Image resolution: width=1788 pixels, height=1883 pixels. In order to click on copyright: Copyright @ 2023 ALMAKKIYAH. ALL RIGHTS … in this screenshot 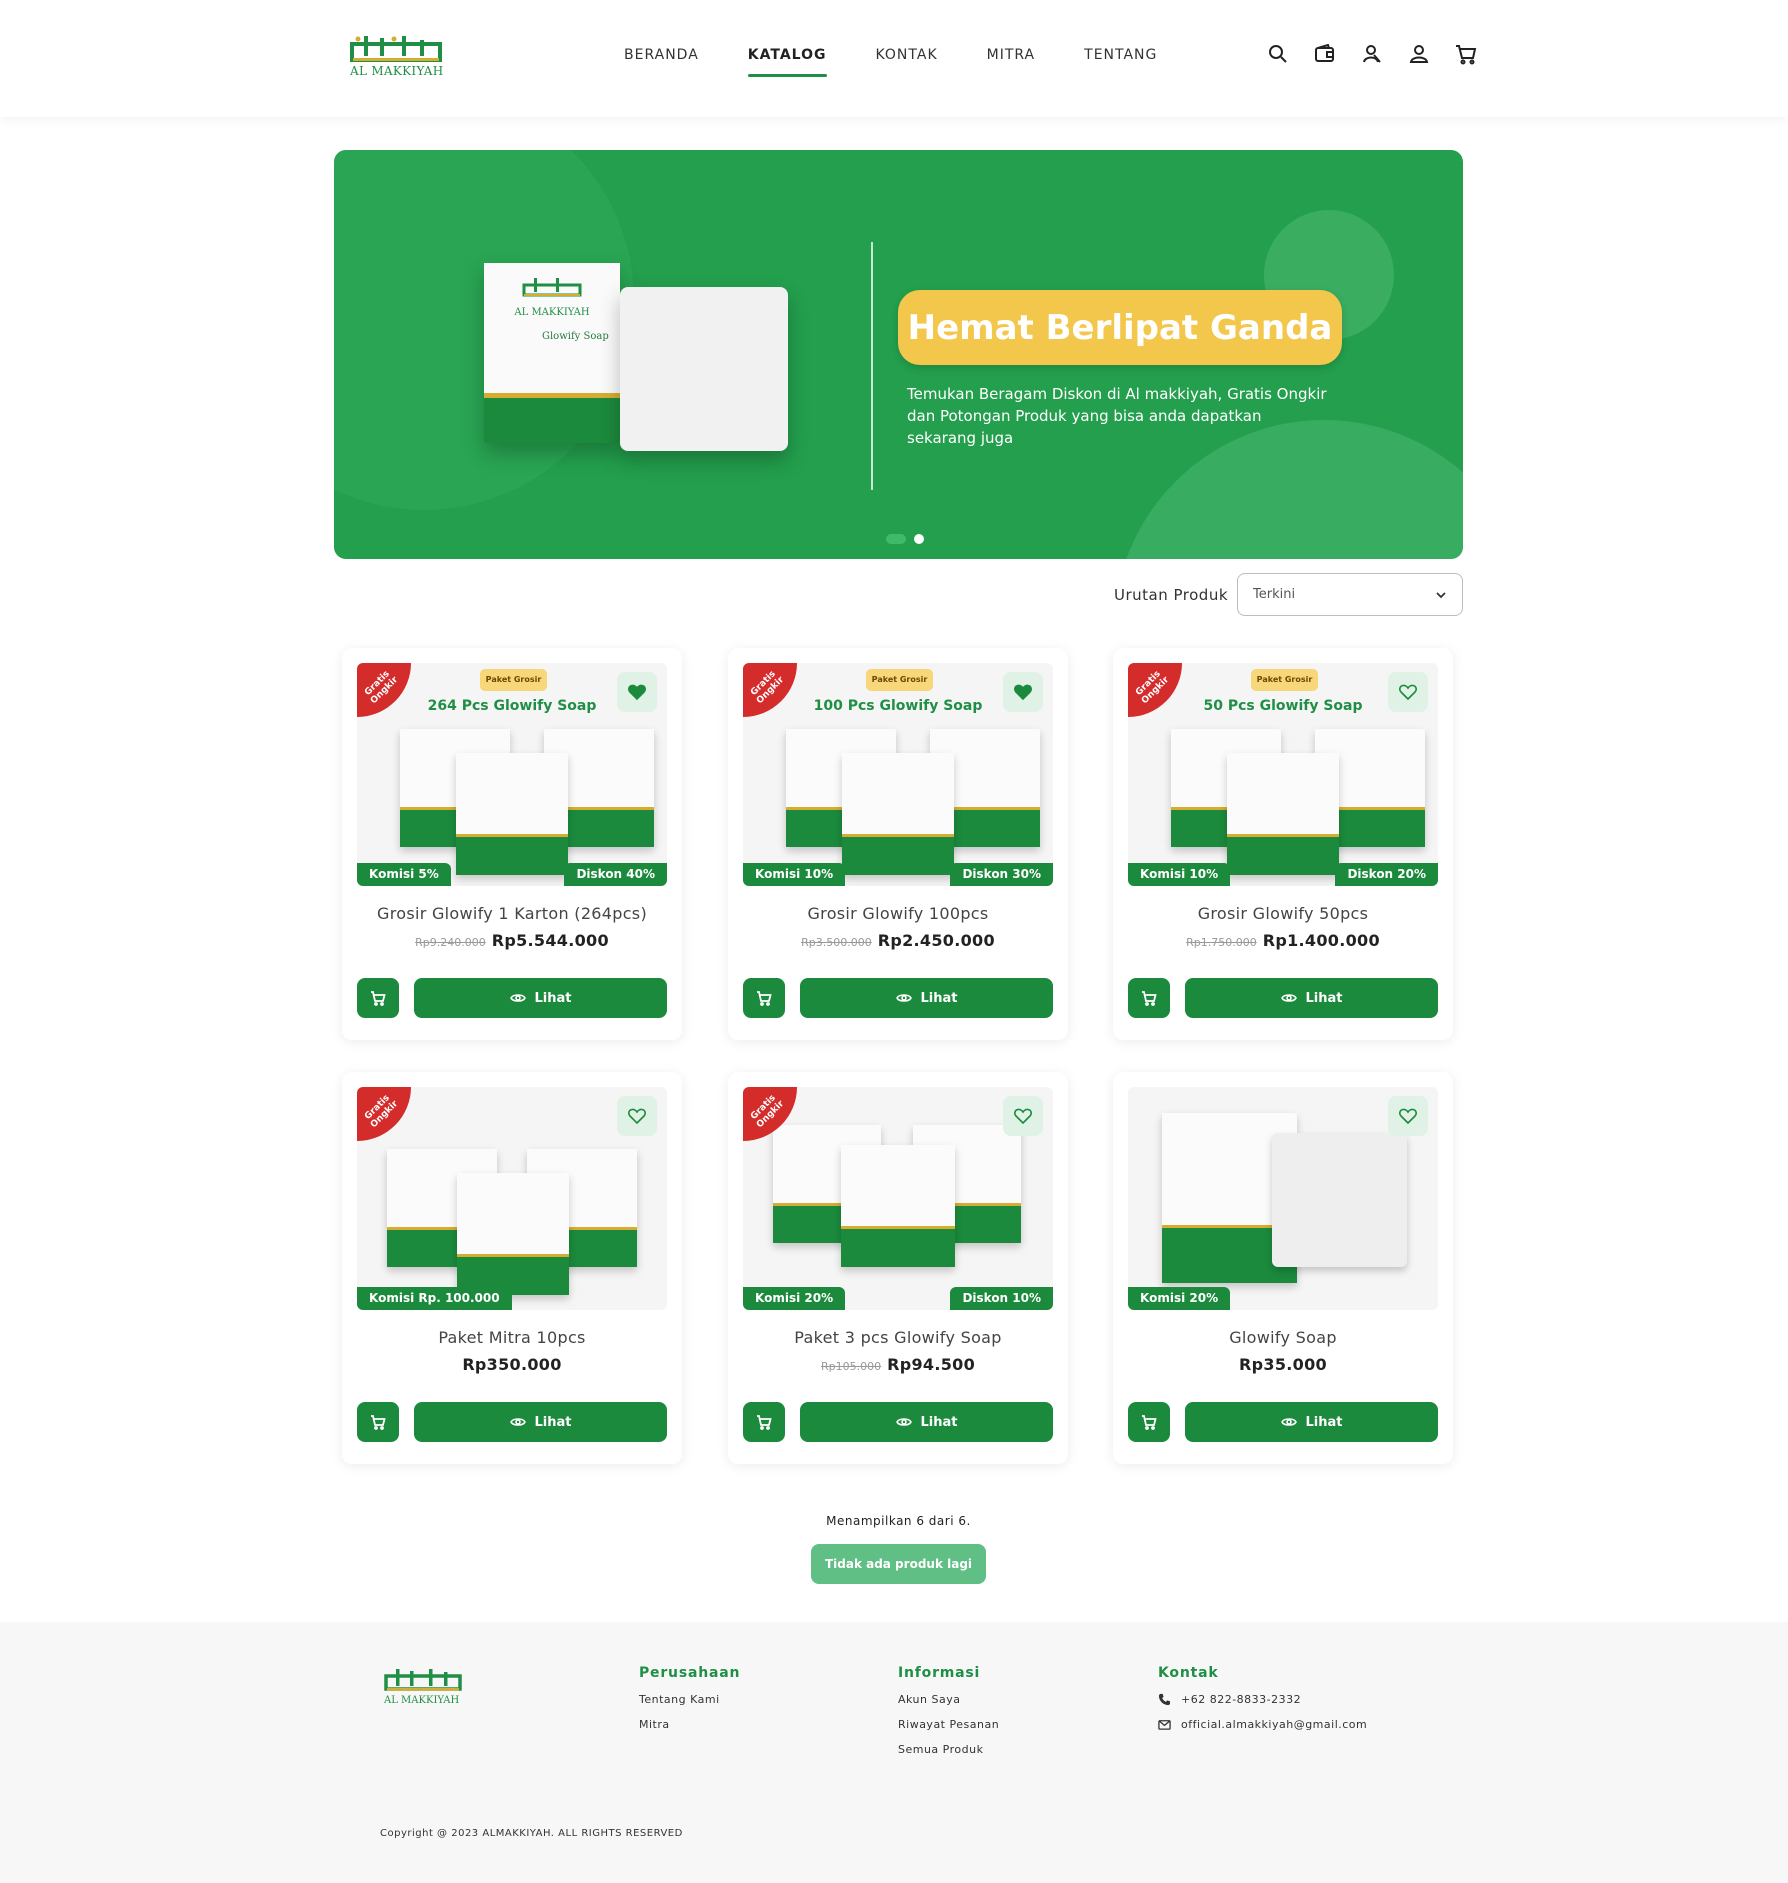, I will do `click(531, 1833)`.